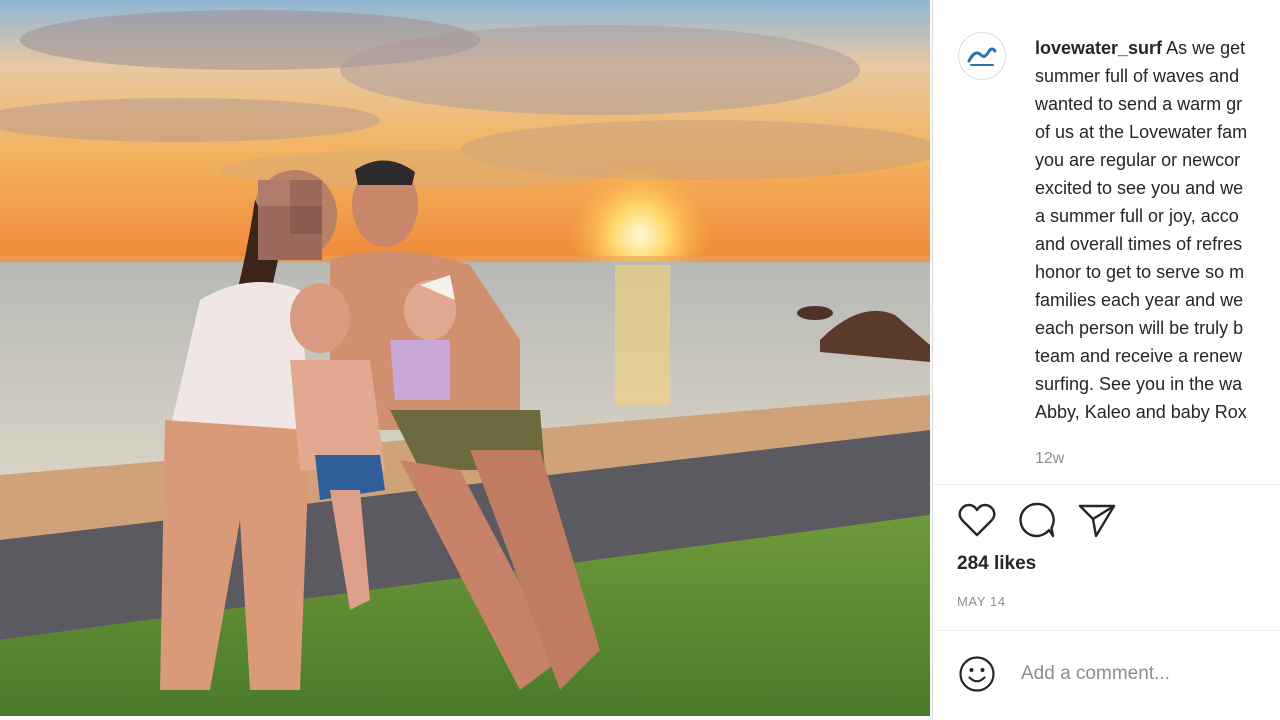 The width and height of the screenshot is (1280, 720). Describe the element at coordinates (1098, 48) in the screenshot. I see `caption-username: lovewater_surf` at that location.